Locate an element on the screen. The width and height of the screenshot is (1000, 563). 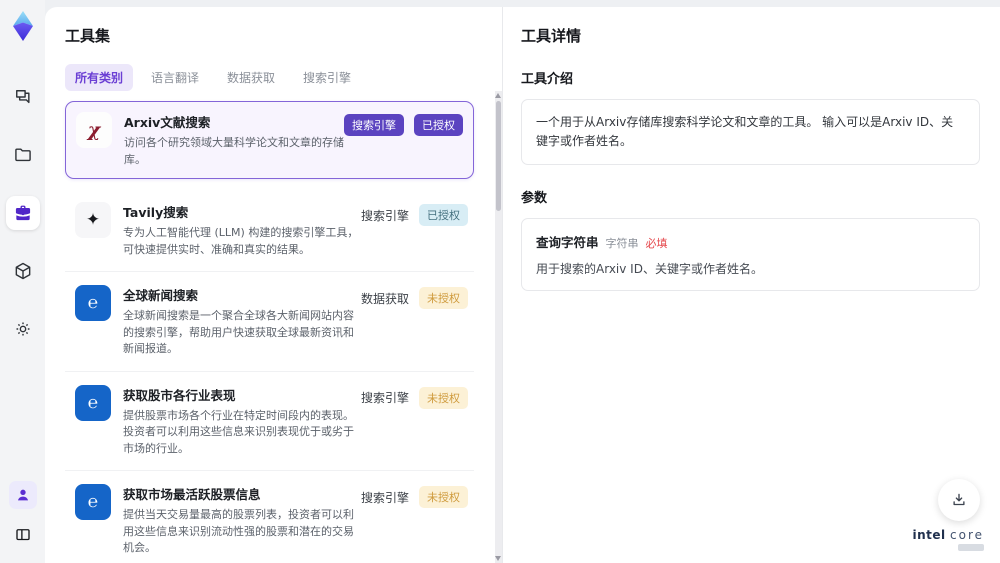
tab-language-translation: 语言翻译 is located at coordinates (175, 77).